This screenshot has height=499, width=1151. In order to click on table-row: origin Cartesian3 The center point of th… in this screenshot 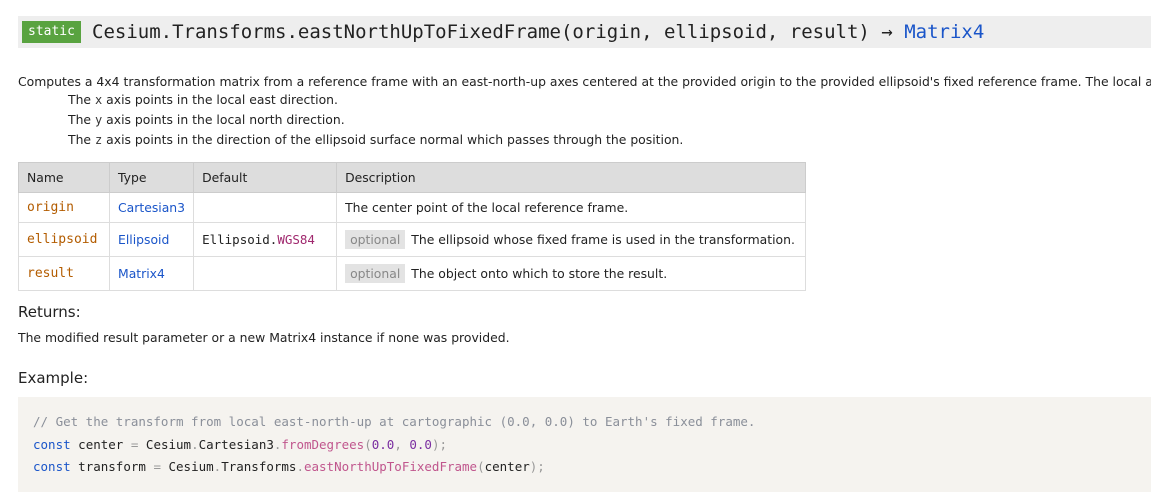, I will do `click(412, 207)`.